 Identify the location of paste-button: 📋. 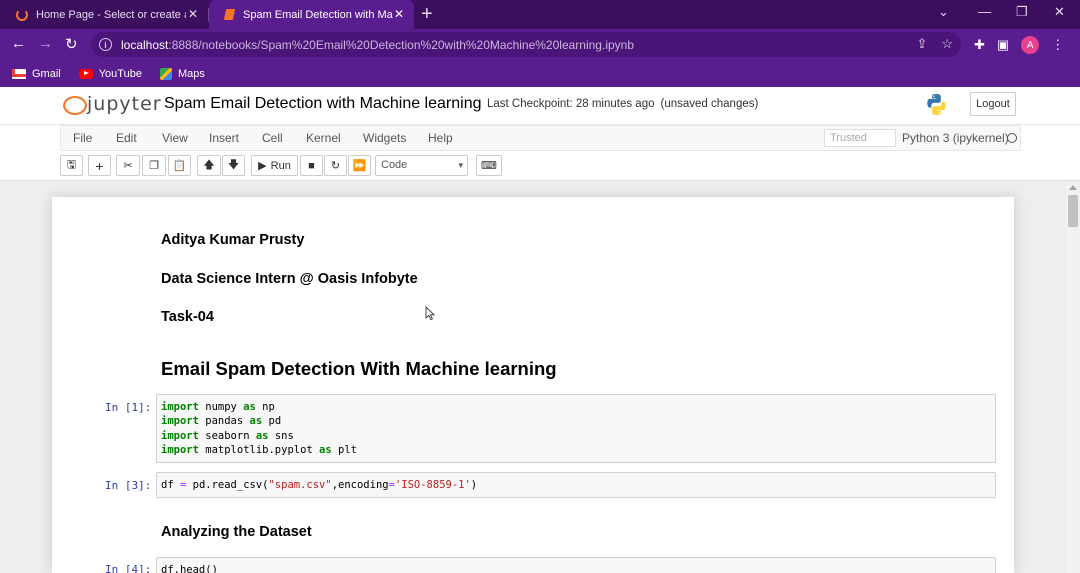
(179, 165).